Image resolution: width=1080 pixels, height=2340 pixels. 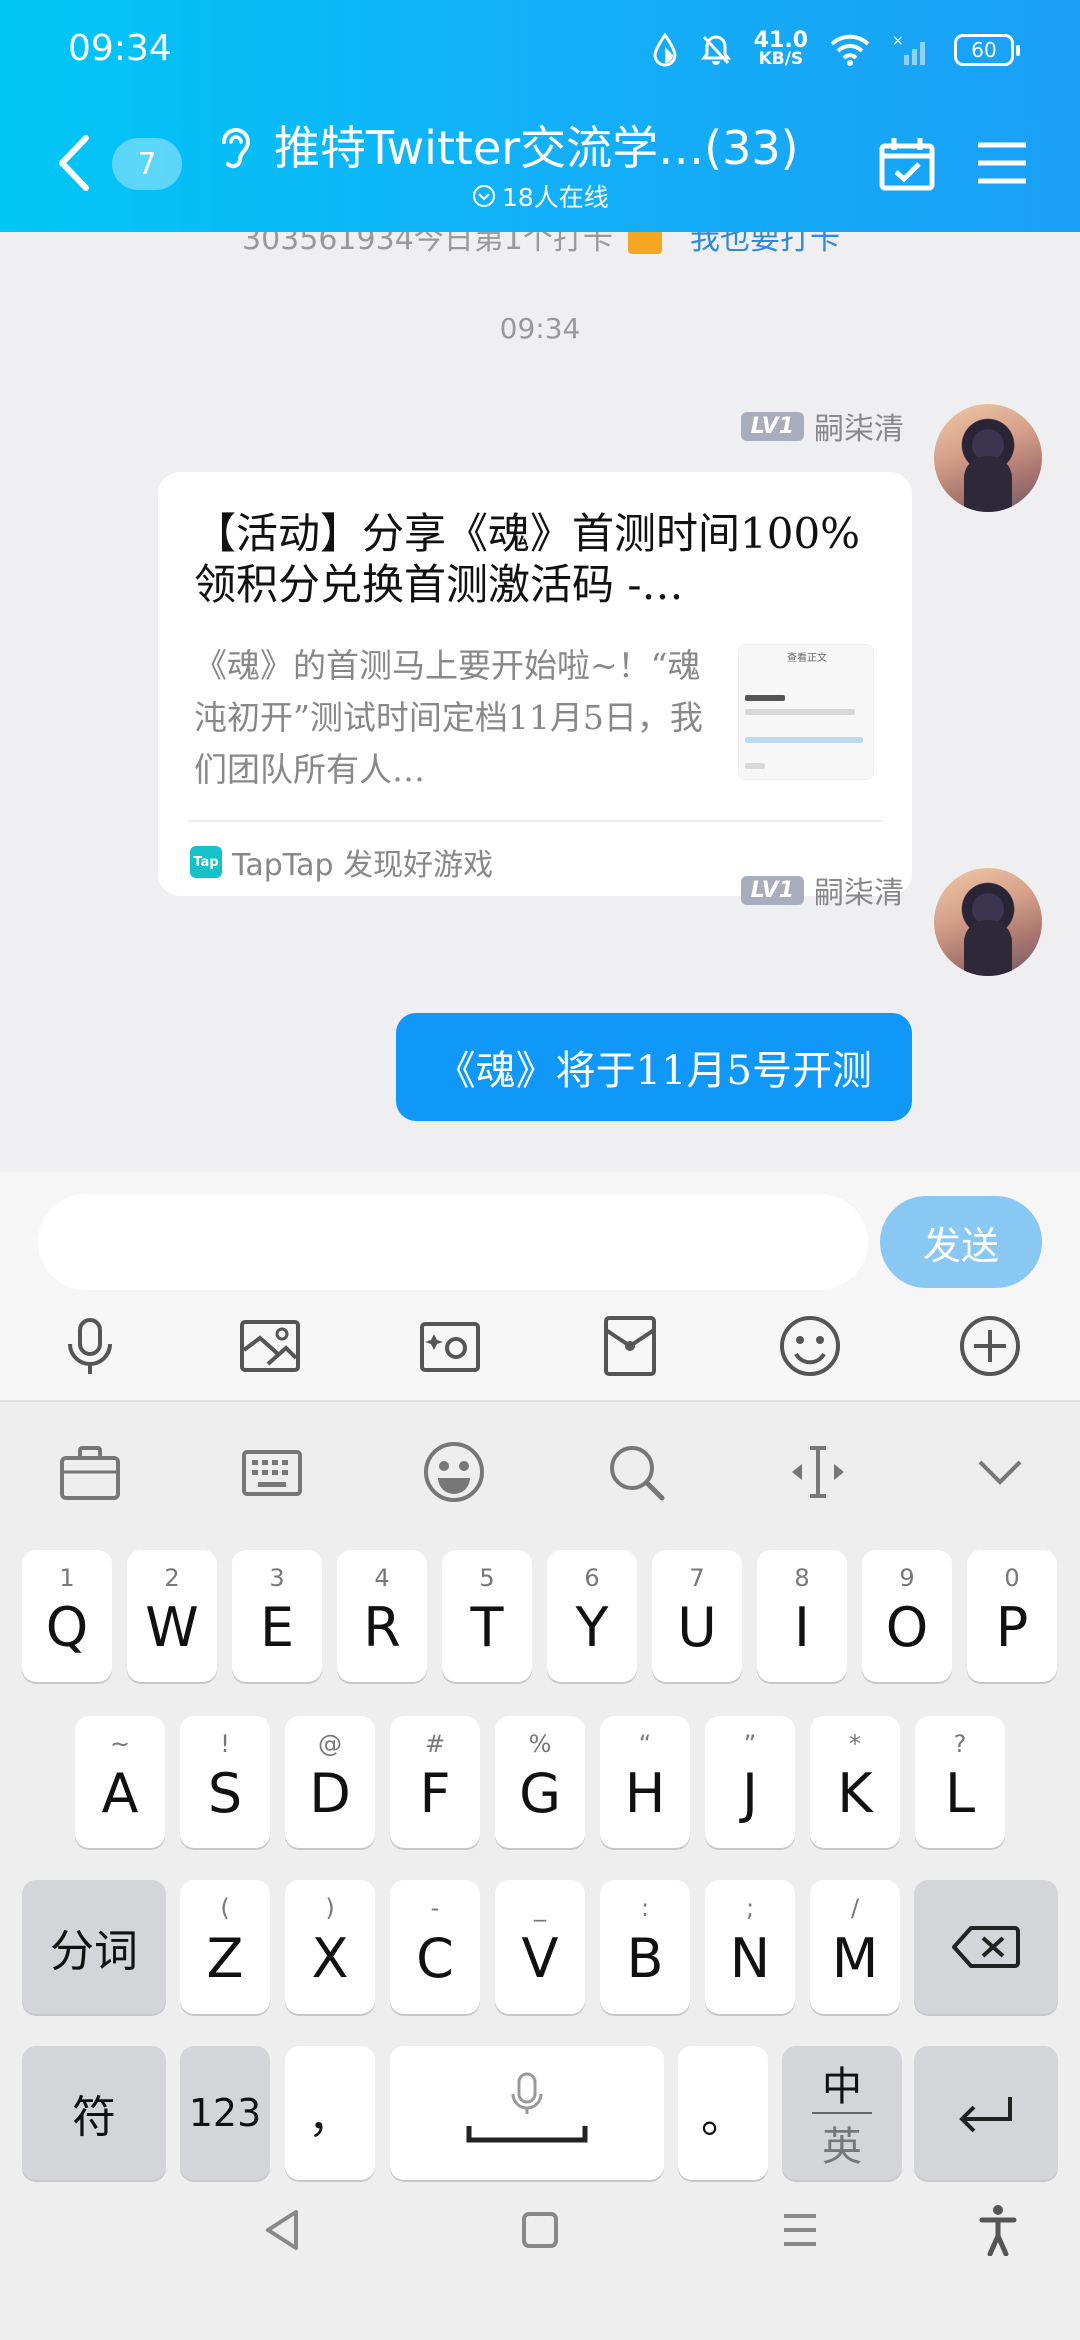 I want to click on enter-key, so click(x=986, y=2113).